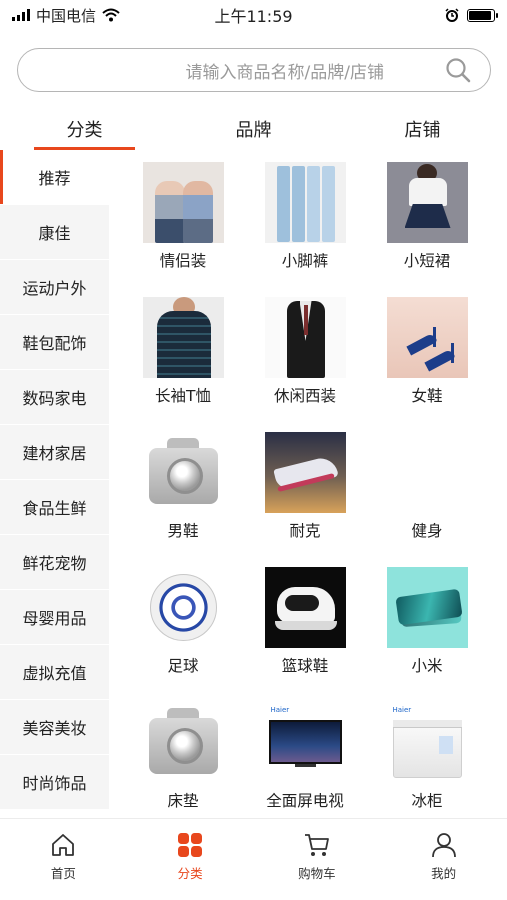 The height and width of the screenshot is (900, 507). Describe the element at coordinates (305, 472) in the screenshot. I see `nike-shoe-image` at that location.